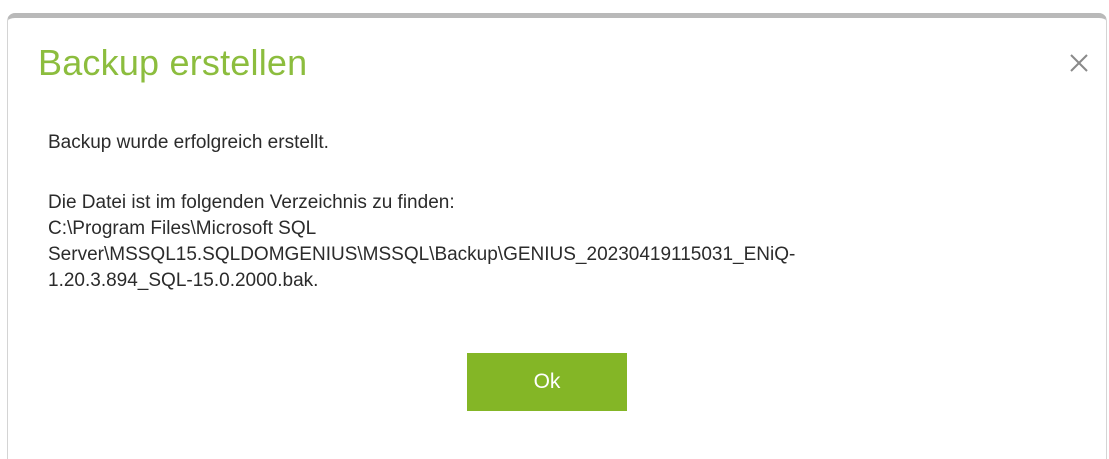  Describe the element at coordinates (188, 142) in the screenshot. I see `success-message: Backup wurde erfolgreich erstellt.` at that location.